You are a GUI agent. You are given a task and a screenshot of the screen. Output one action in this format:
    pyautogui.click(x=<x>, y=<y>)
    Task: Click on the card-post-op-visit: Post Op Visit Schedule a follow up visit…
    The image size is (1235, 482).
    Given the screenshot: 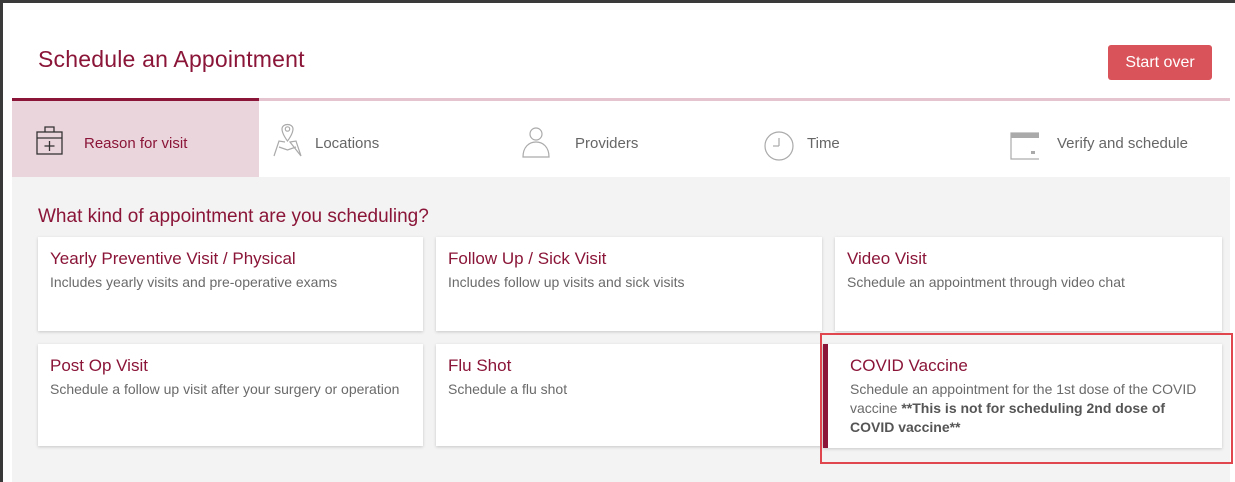 What is the action you would take?
    pyautogui.click(x=230, y=395)
    